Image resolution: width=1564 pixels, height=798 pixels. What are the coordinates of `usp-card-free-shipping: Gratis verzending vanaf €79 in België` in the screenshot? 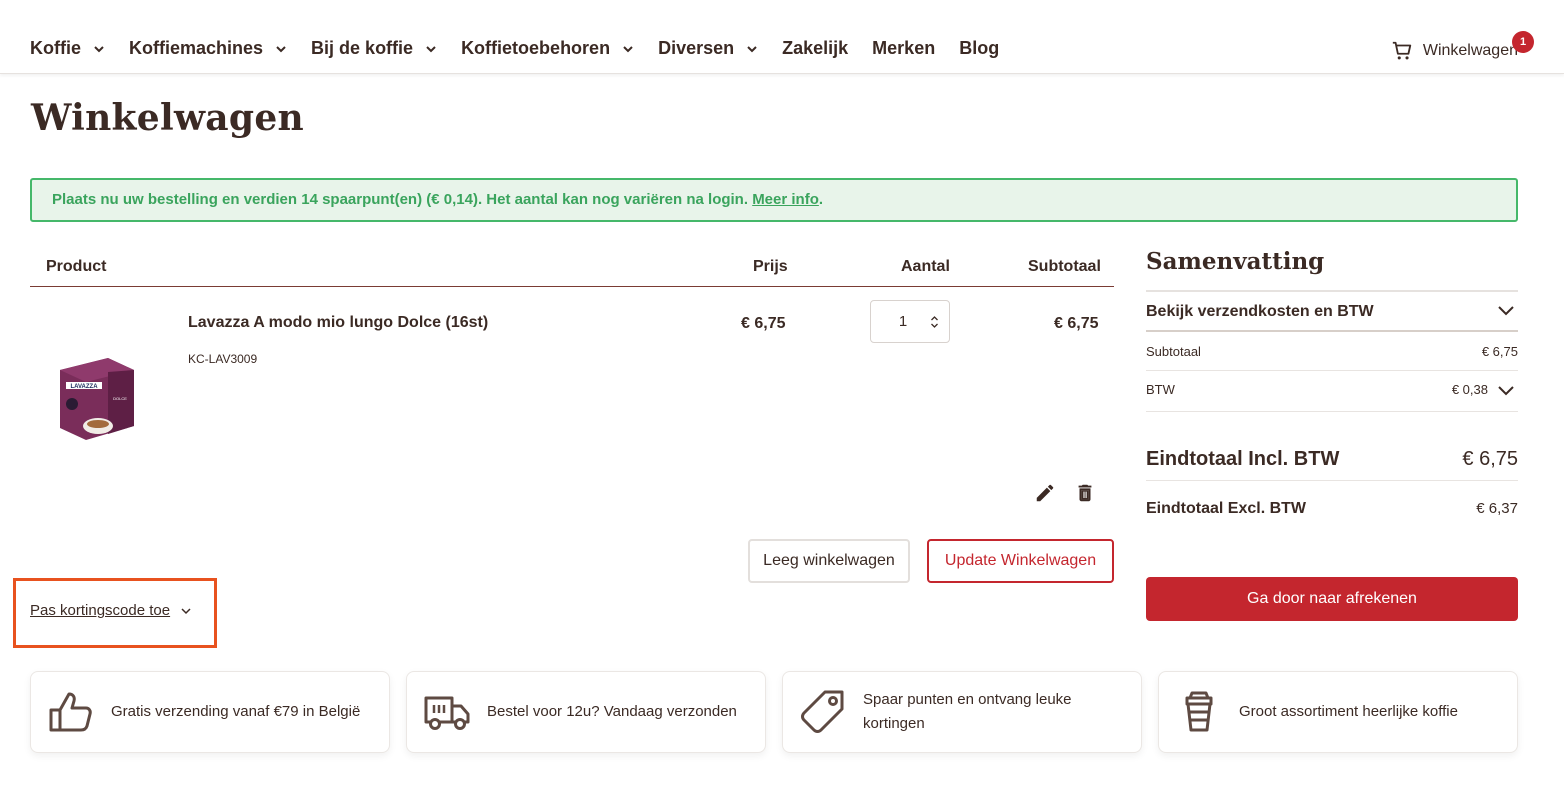 It's located at (210, 712).